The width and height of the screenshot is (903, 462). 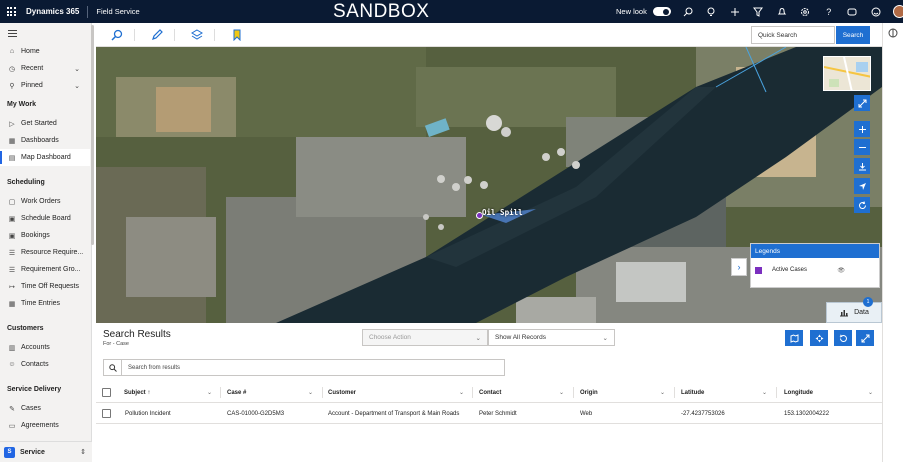 What do you see at coordinates (862, 166) in the screenshot?
I see `download-icon` at bounding box center [862, 166].